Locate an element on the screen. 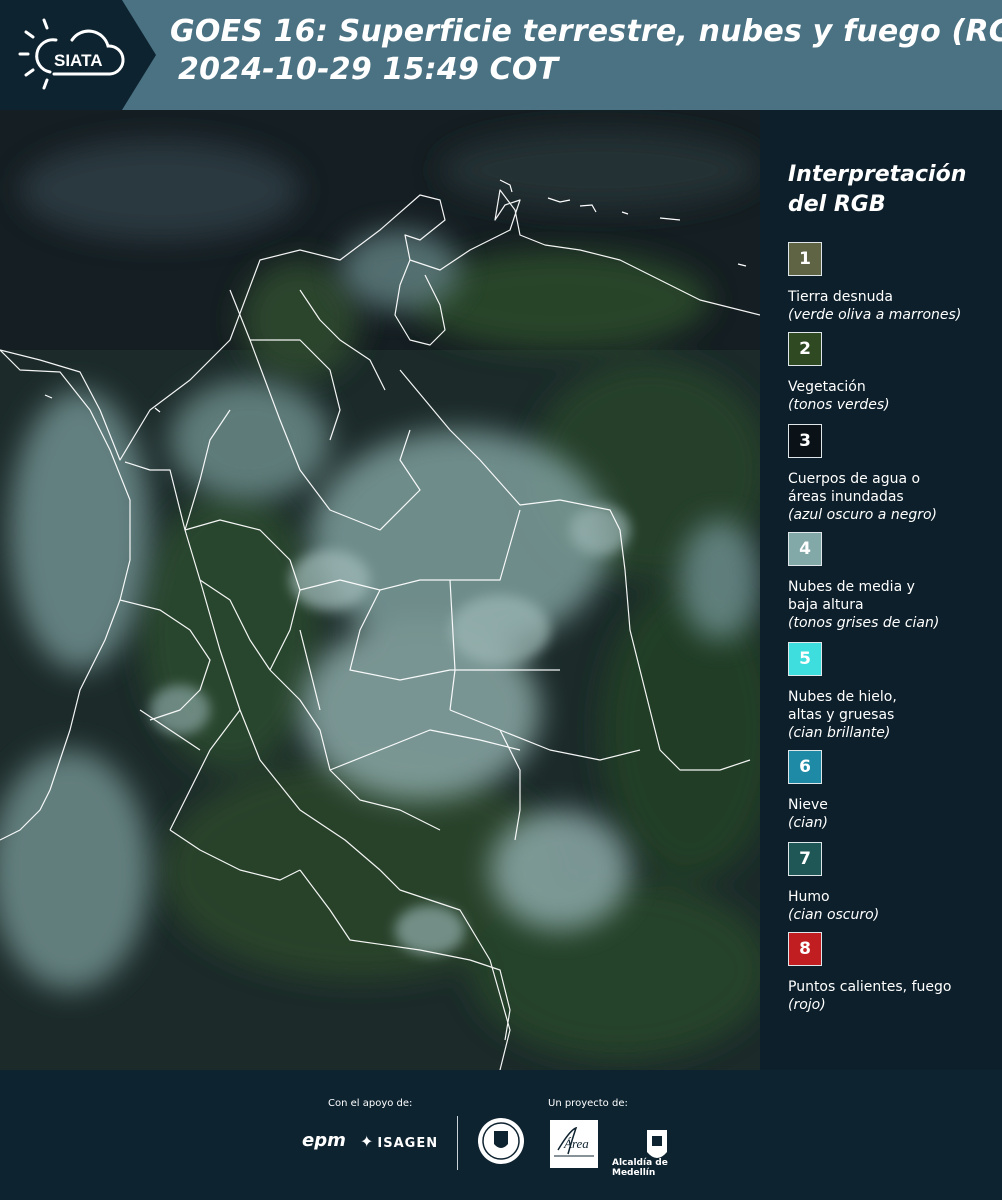 This screenshot has width=1002, height=1200. legend-title: Interpretación del RGB is located at coordinates (877, 189).